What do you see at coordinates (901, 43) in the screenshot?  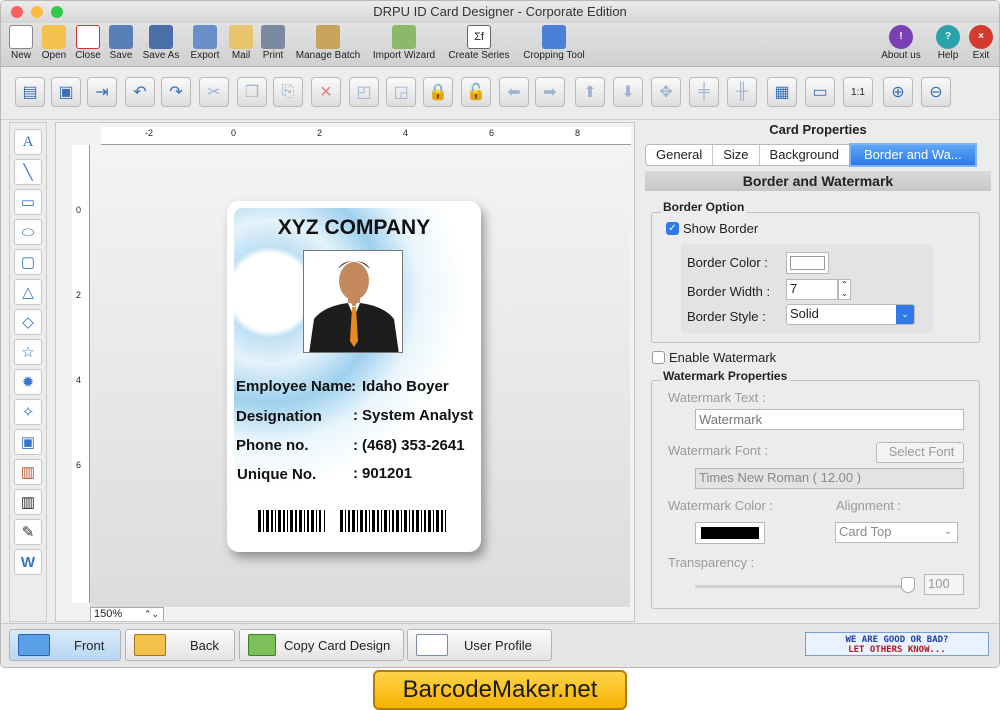 I see `toolbar-about: ! About us` at bounding box center [901, 43].